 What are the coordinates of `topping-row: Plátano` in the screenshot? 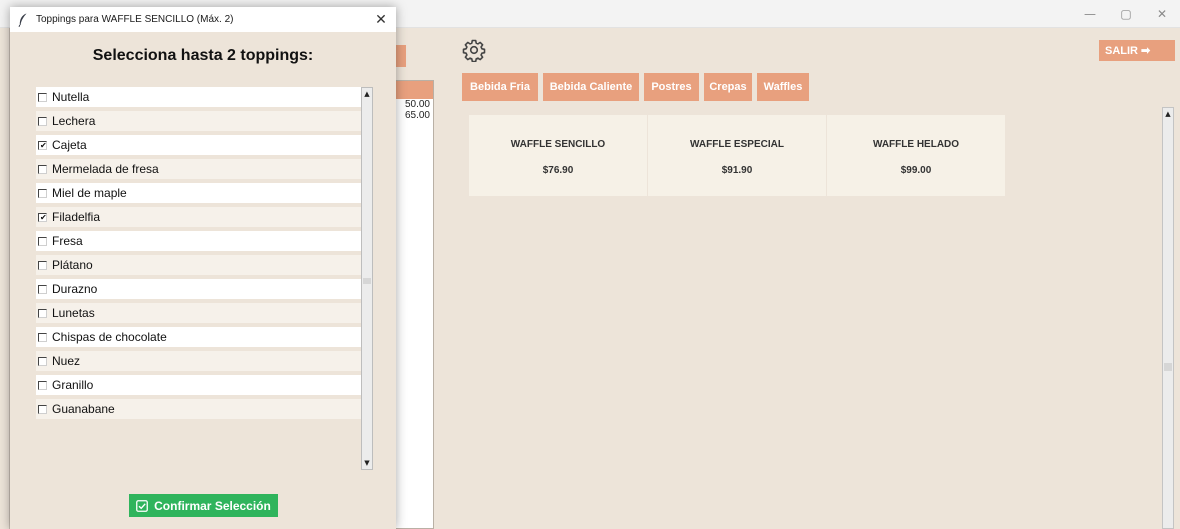 It's located at (199, 265).